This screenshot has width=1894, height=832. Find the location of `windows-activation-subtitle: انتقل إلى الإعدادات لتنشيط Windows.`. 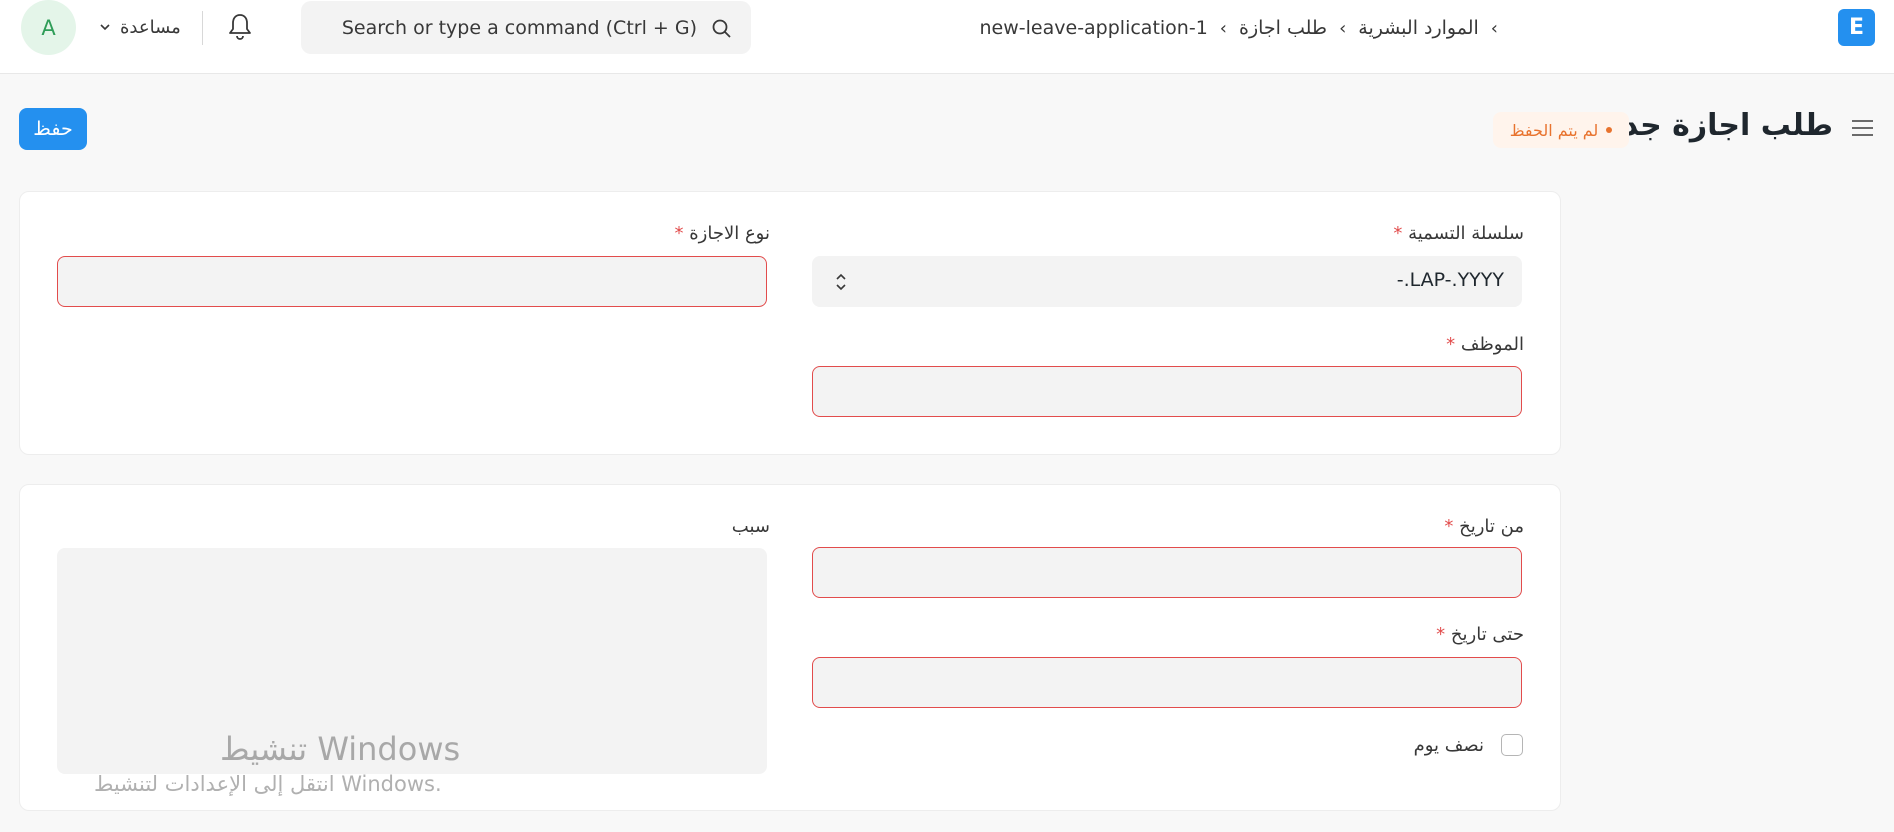

windows-activation-subtitle: انتقل إلى الإعدادات لتنشيط Windows. is located at coordinates (268, 784).